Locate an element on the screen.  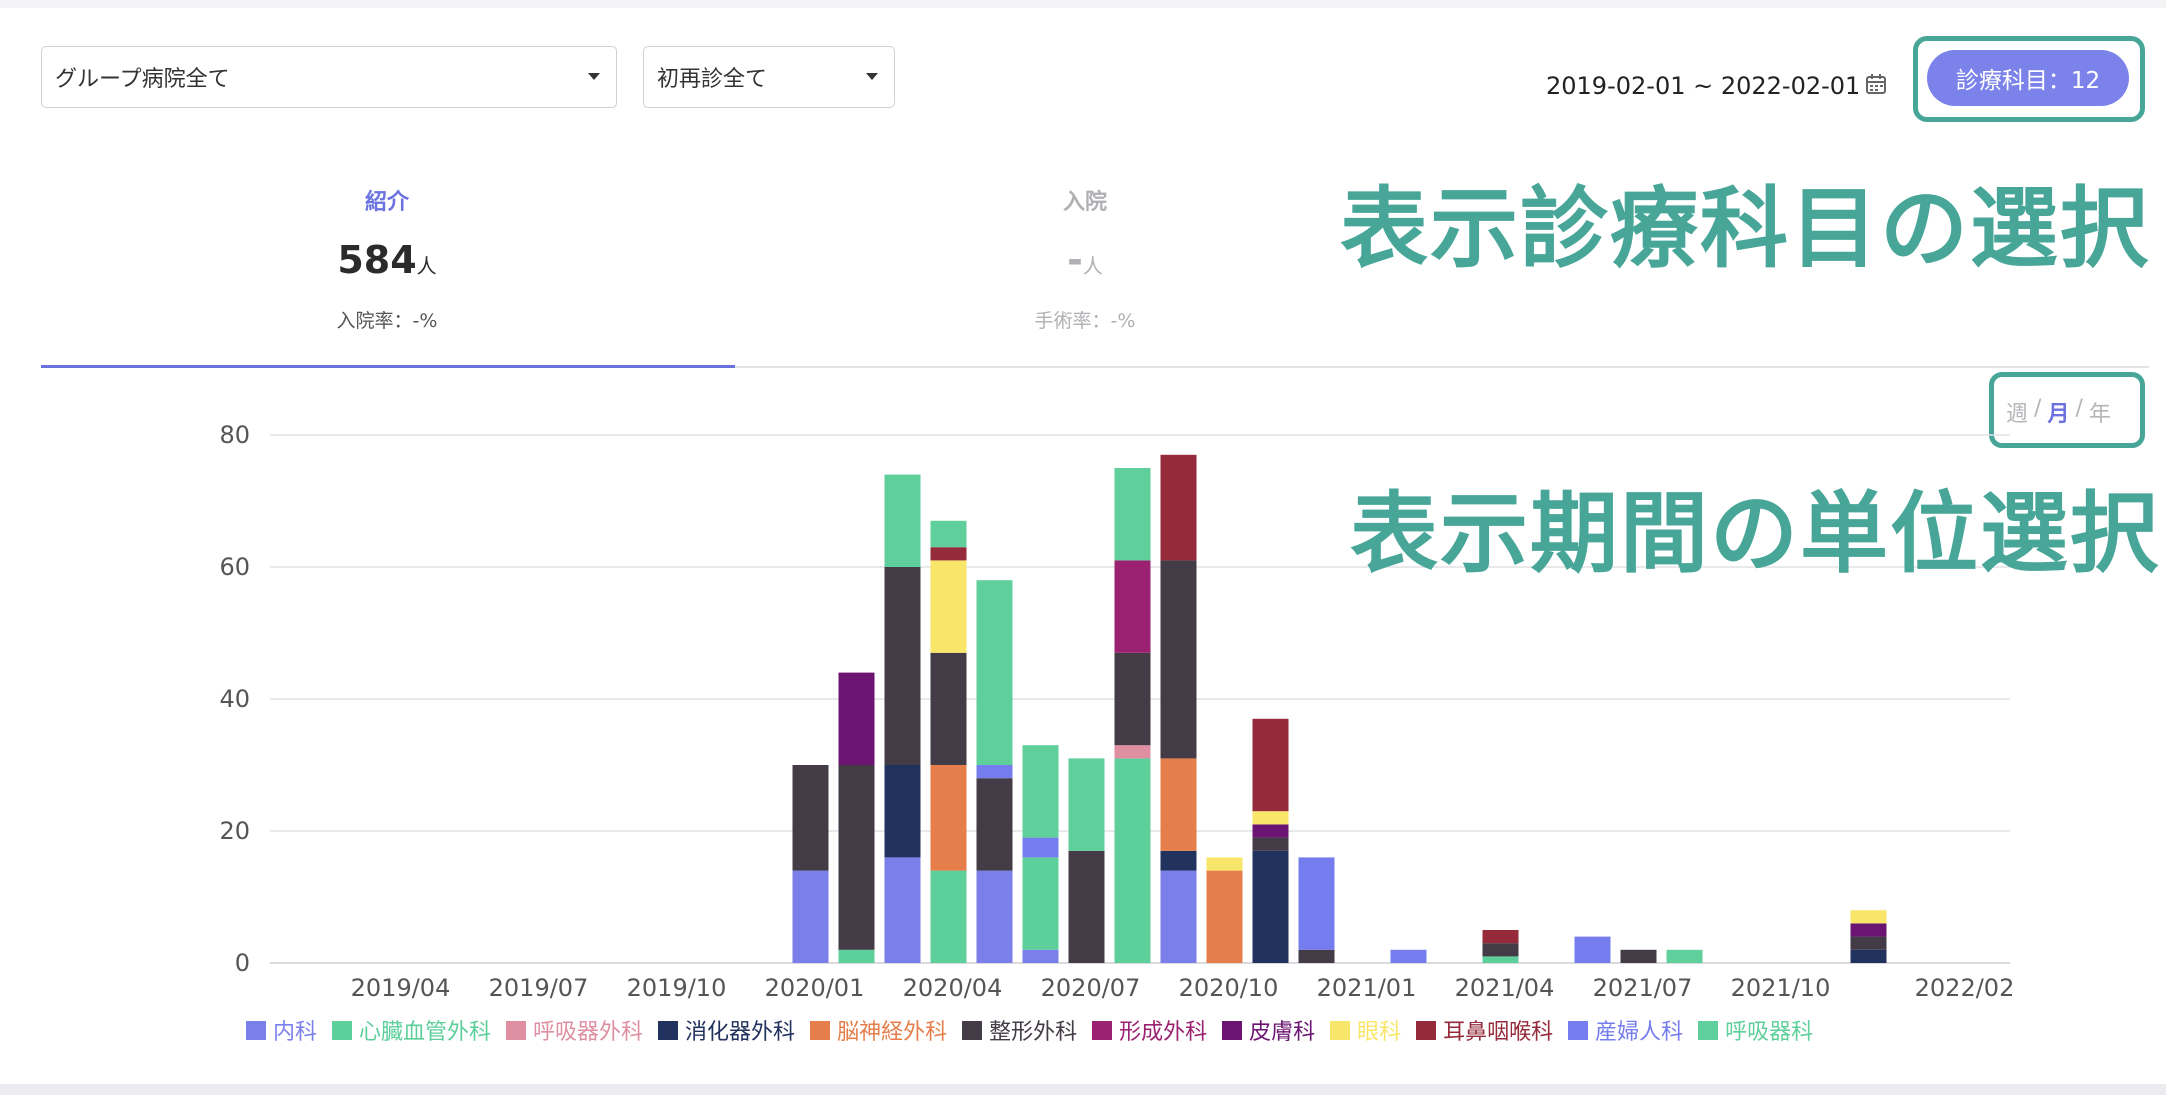
legend-item: 形成外科 is located at coordinates (1149, 1030).